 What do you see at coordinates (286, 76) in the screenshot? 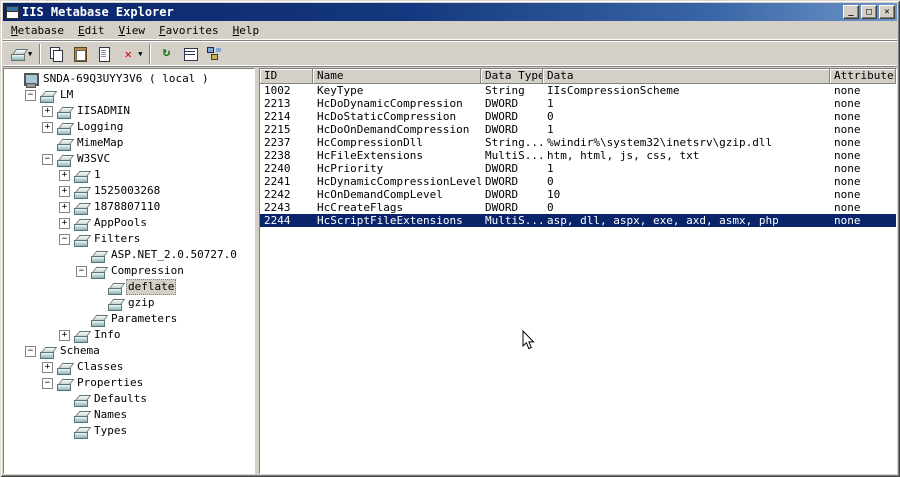
I see `column-header-id: ID` at bounding box center [286, 76].